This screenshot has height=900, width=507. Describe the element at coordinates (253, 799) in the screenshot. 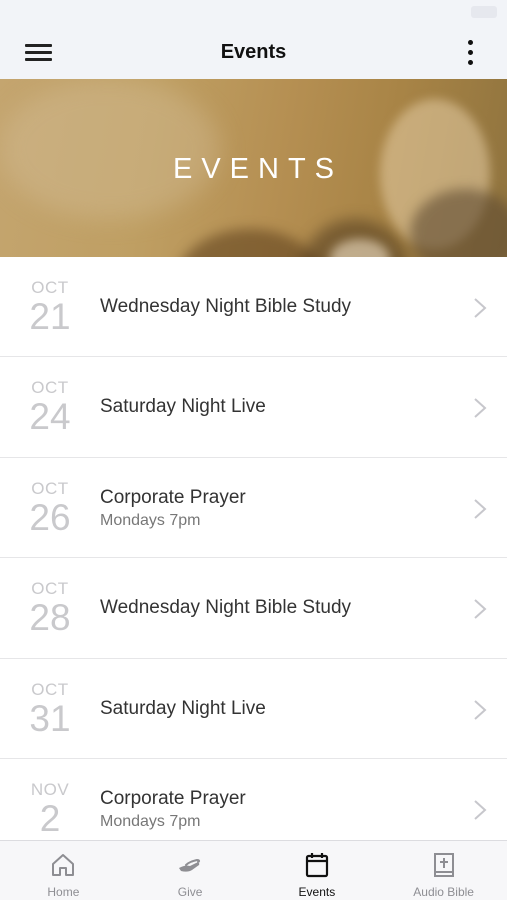

I see `event-row: NOV 2 Corporate Prayer Mondays 7pm` at that location.